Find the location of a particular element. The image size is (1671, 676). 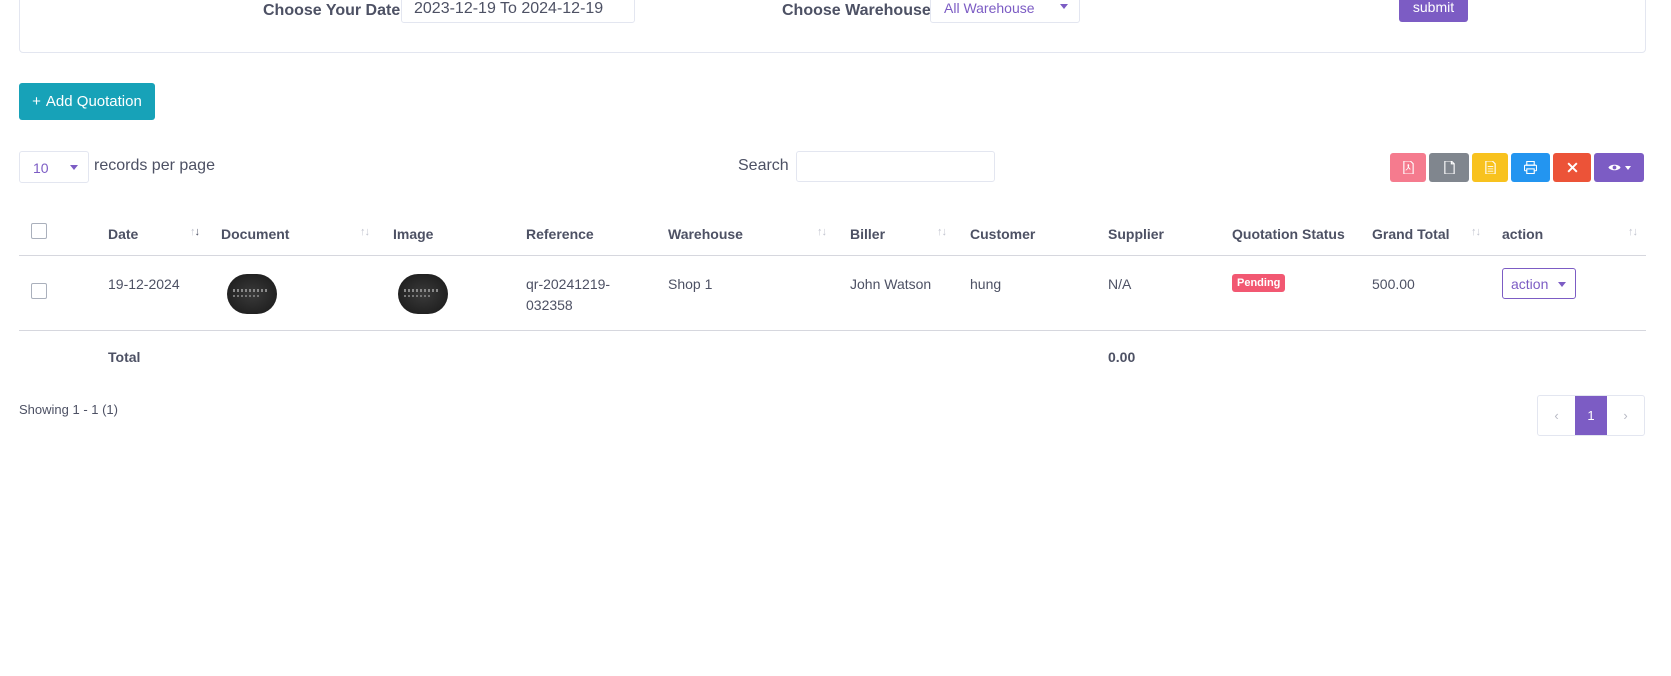

col-warehouse: Warehouse is located at coordinates (705, 234).